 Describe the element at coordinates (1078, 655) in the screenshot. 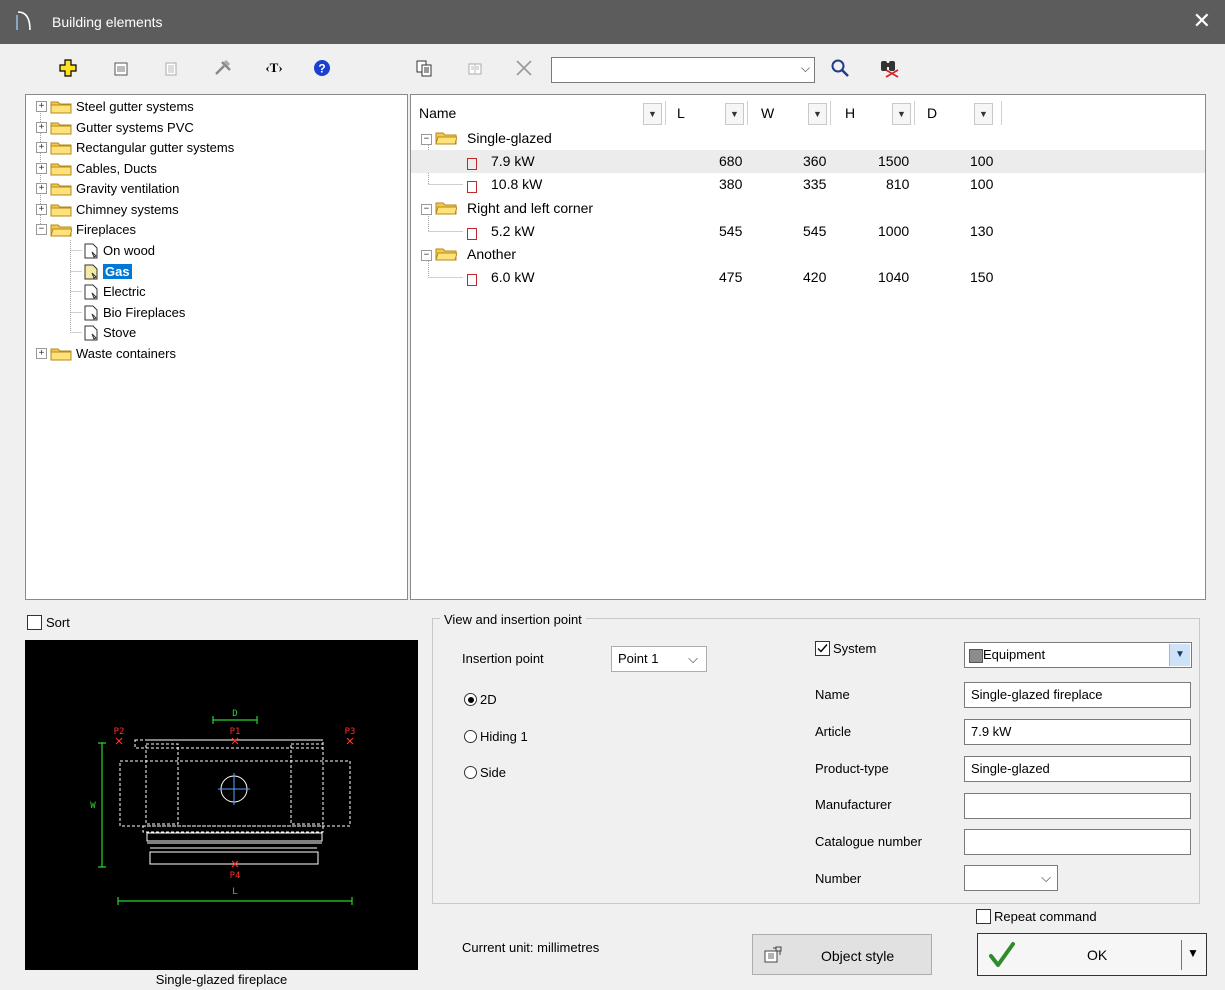

I see `system-select: Equipment ▼` at that location.